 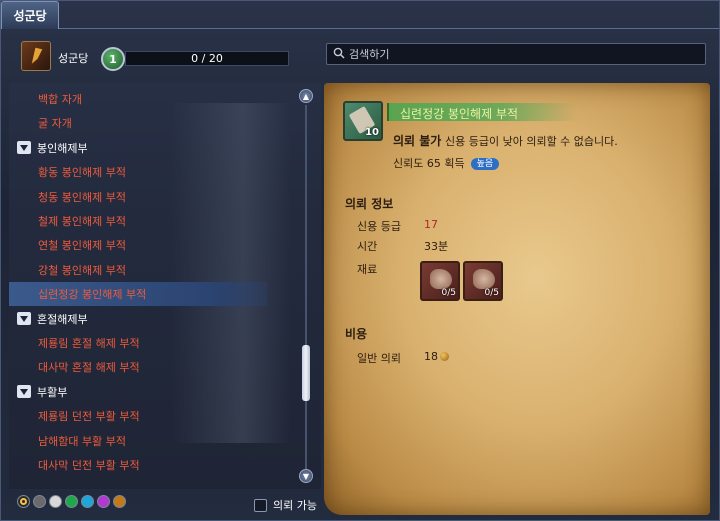 I want to click on trust-badge: 높음, so click(x=485, y=164).